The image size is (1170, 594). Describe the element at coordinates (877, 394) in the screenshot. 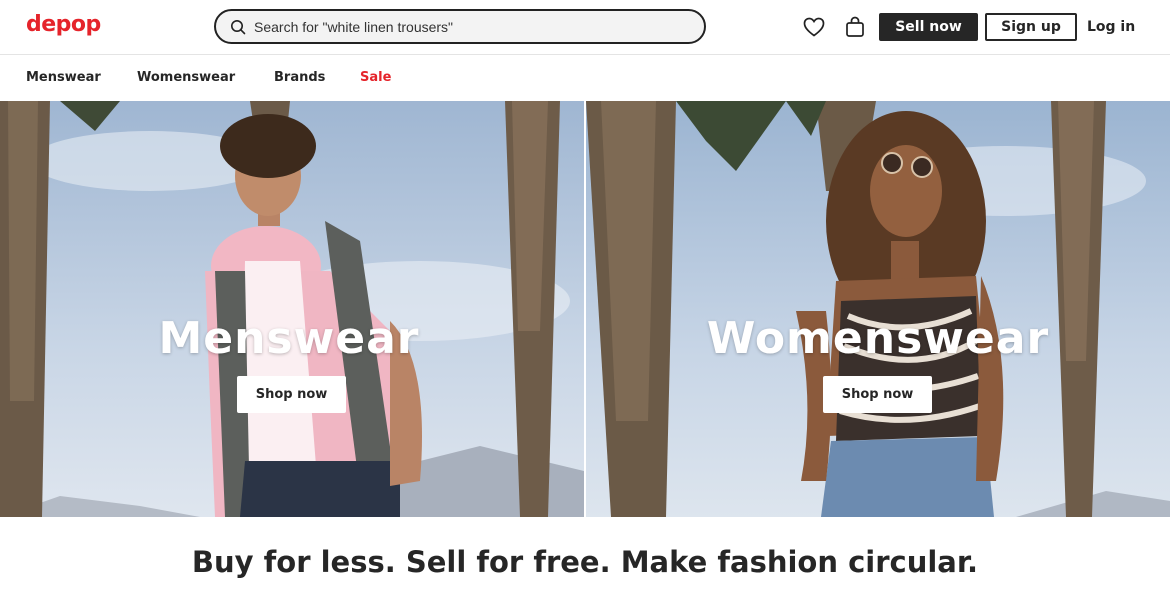

I see `shop-womenswear-button: Shop now` at that location.